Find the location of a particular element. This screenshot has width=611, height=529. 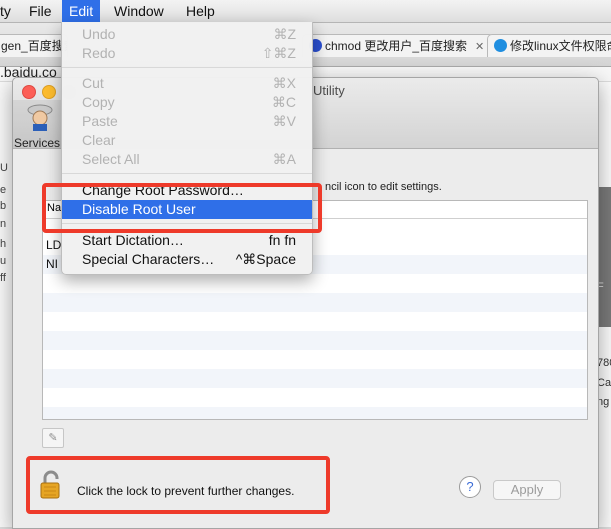

bg-text: b is located at coordinates (3, 206).